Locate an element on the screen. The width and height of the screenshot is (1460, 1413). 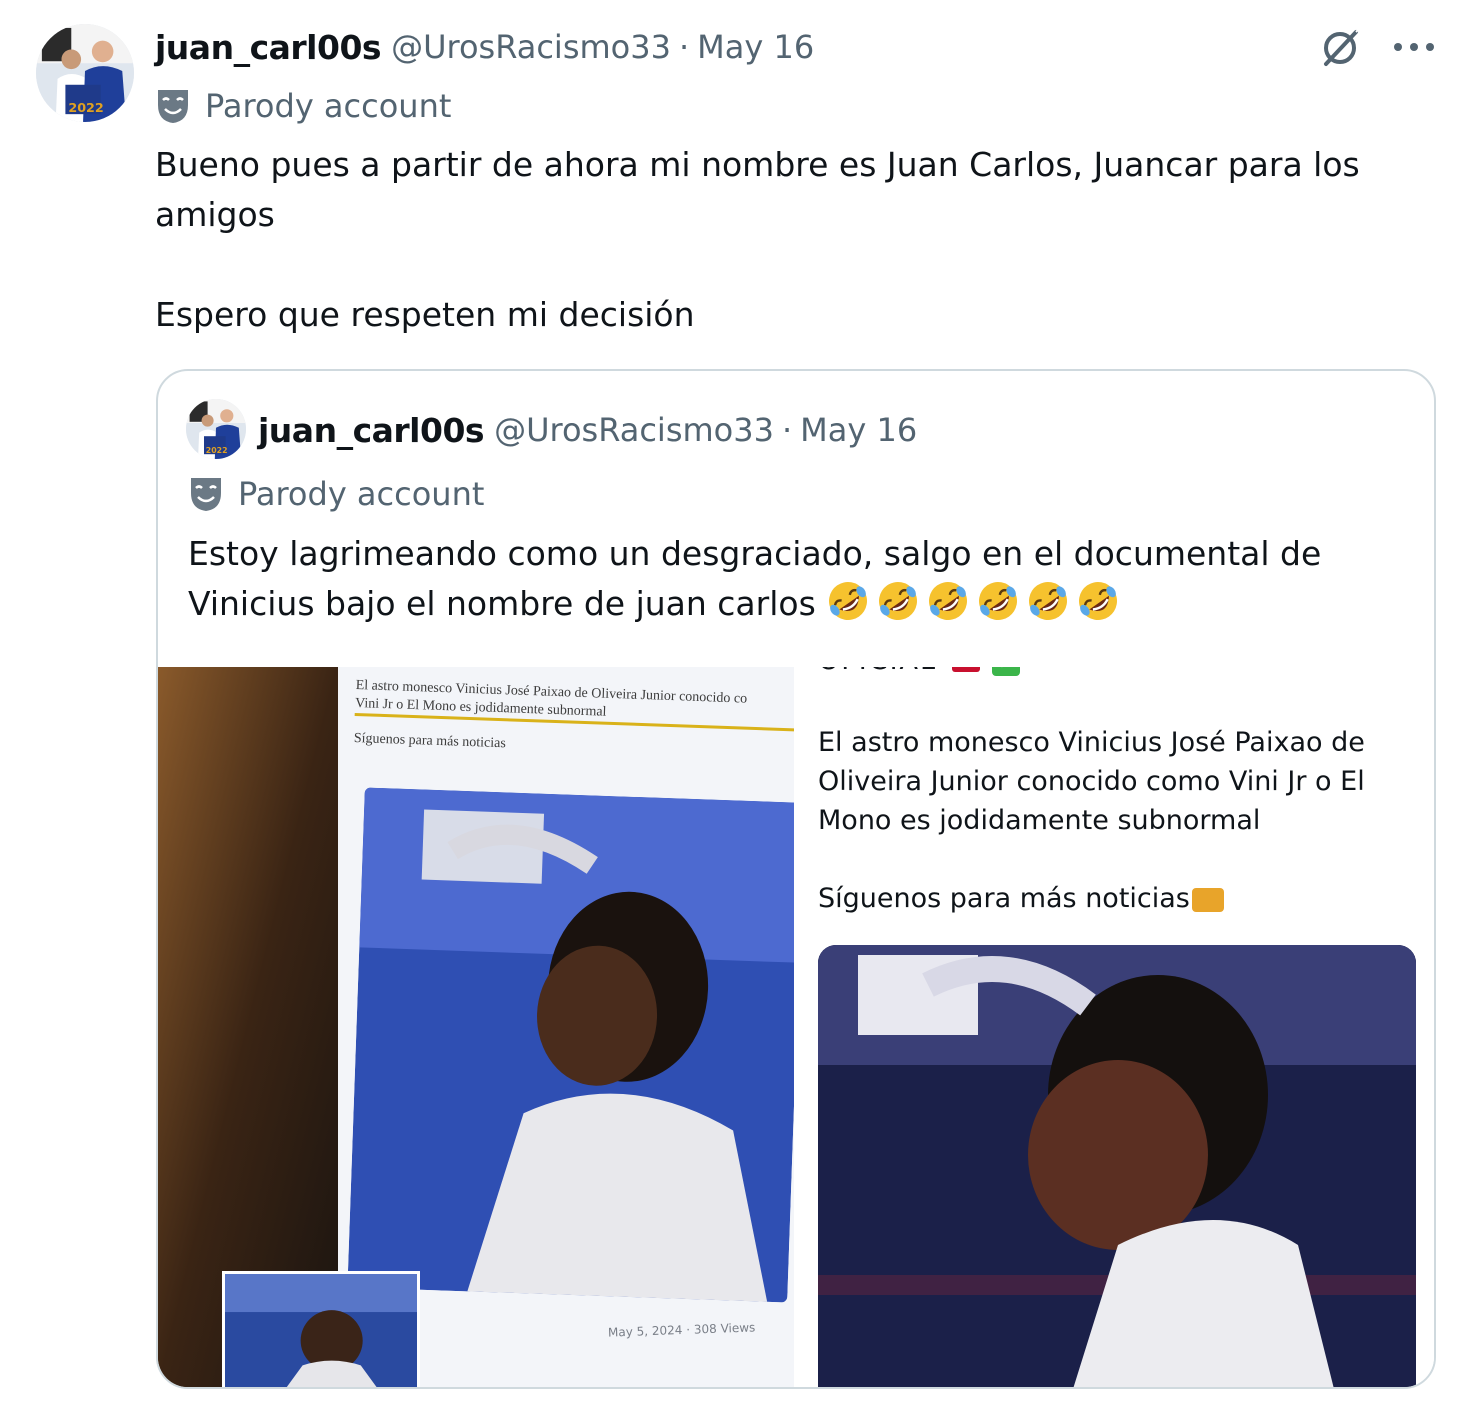
author-name: juan_carl00s is located at coordinates (268, 47).